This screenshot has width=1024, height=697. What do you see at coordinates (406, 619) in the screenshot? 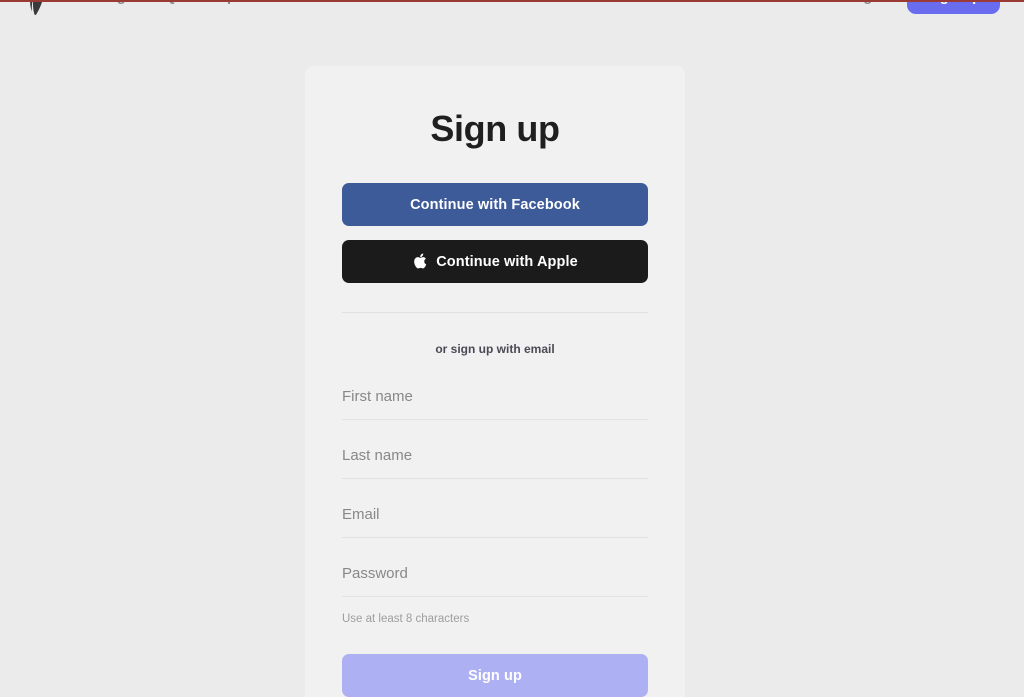
I see `password-hint: Use at least 8 characters` at bounding box center [406, 619].